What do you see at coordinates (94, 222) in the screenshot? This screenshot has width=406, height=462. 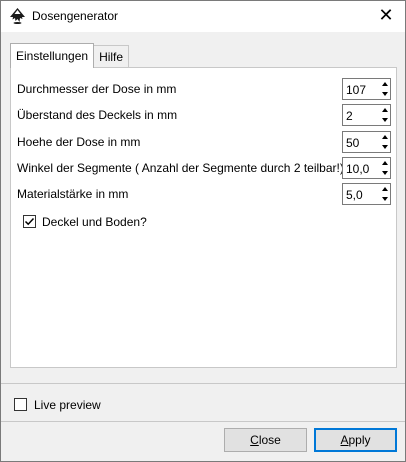 I see `lid-and-bottom-label: Deckel und Boden?` at bounding box center [94, 222].